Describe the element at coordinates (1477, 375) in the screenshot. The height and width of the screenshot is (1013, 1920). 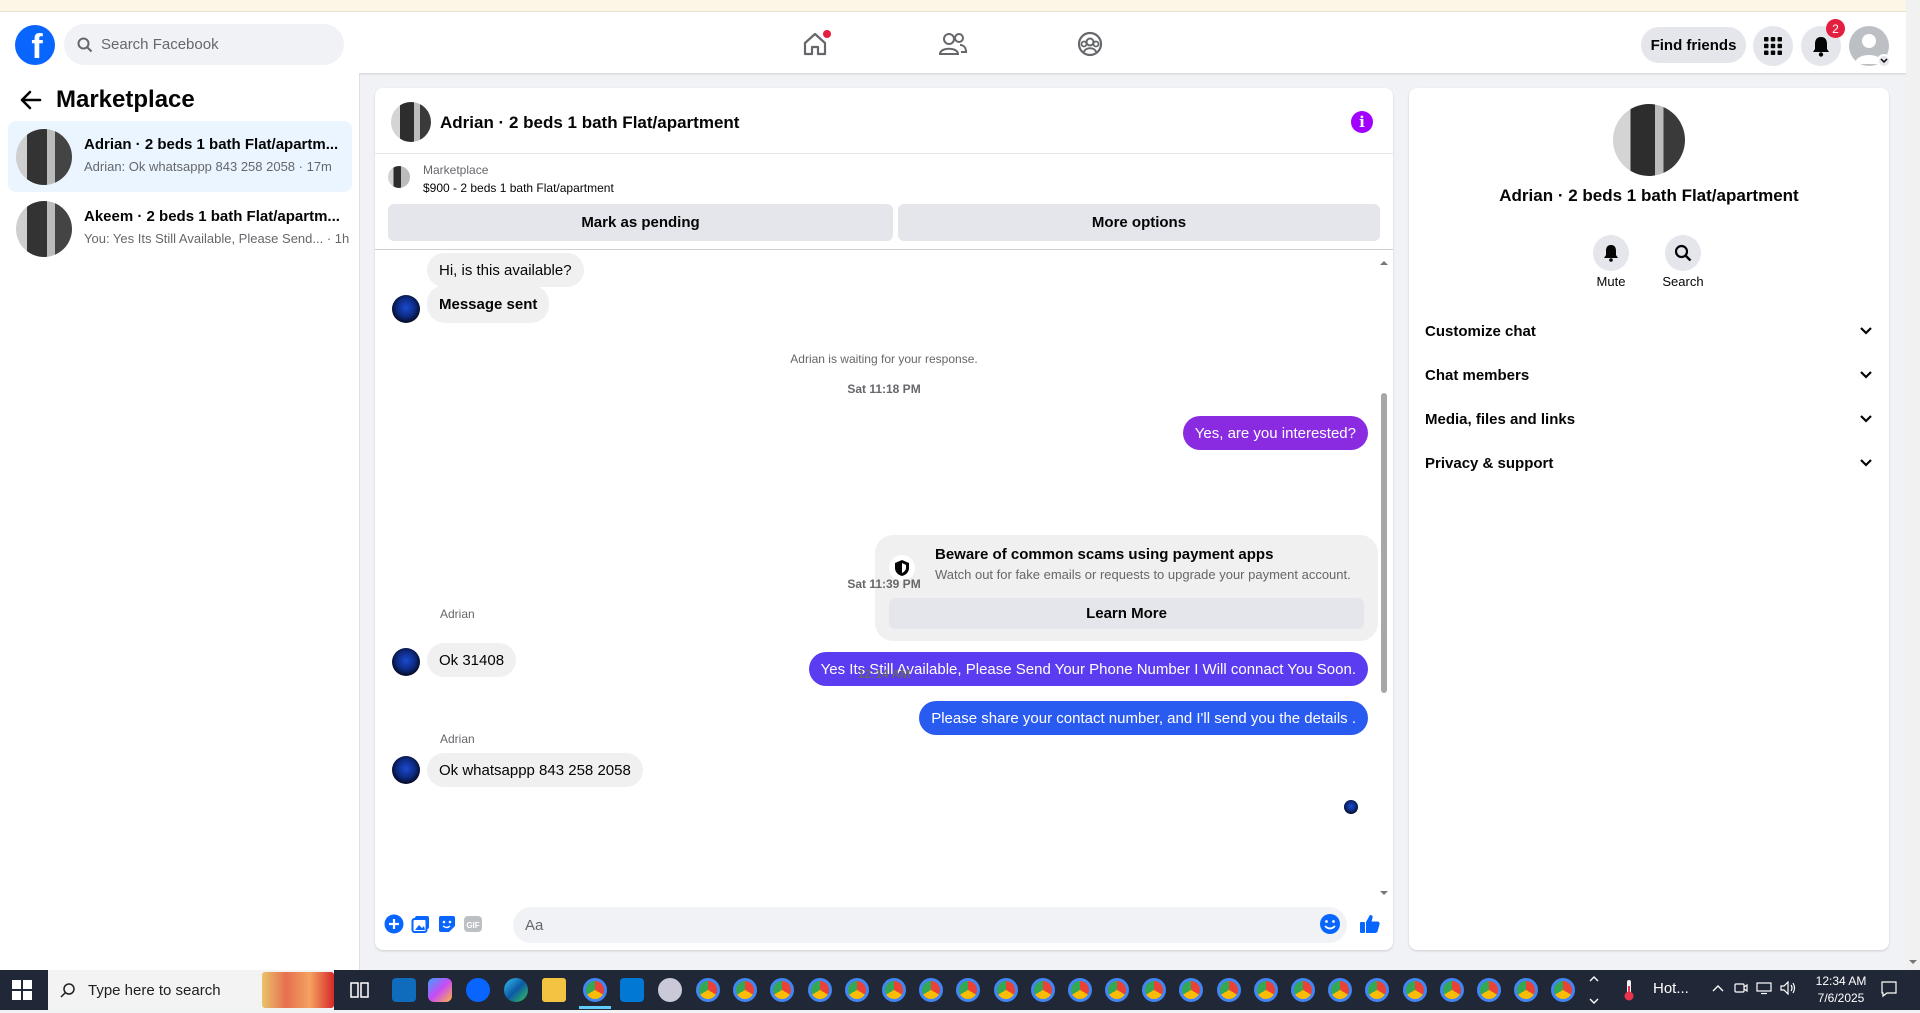
I see `section-label: Chat members` at that location.